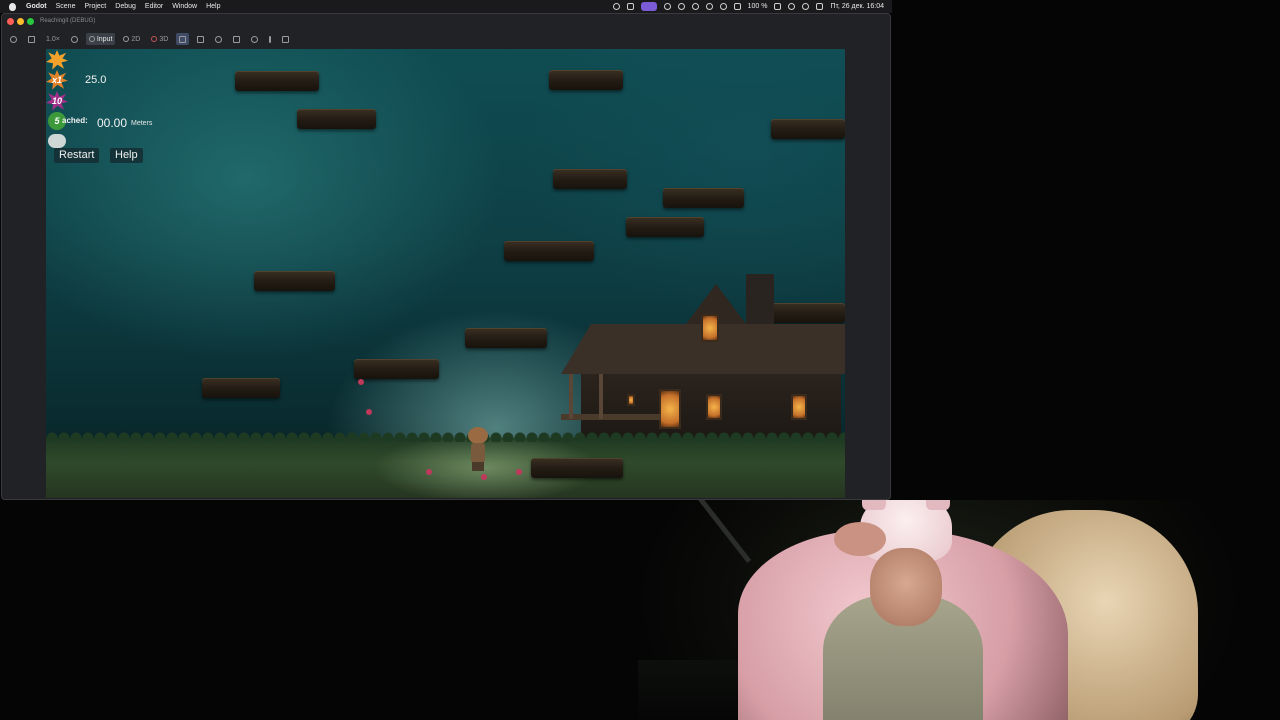  What do you see at coordinates (616, 6) in the screenshot?
I see `status-app-icon` at bounding box center [616, 6].